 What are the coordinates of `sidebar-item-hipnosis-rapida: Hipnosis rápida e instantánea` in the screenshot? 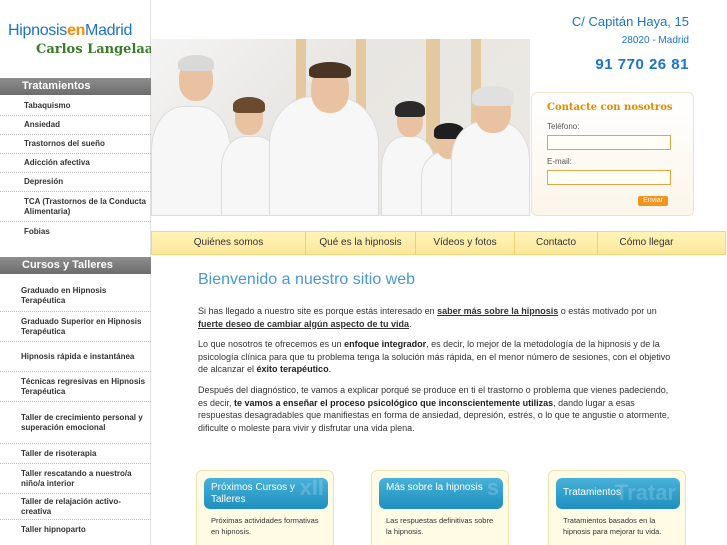 It's located at (75, 357).